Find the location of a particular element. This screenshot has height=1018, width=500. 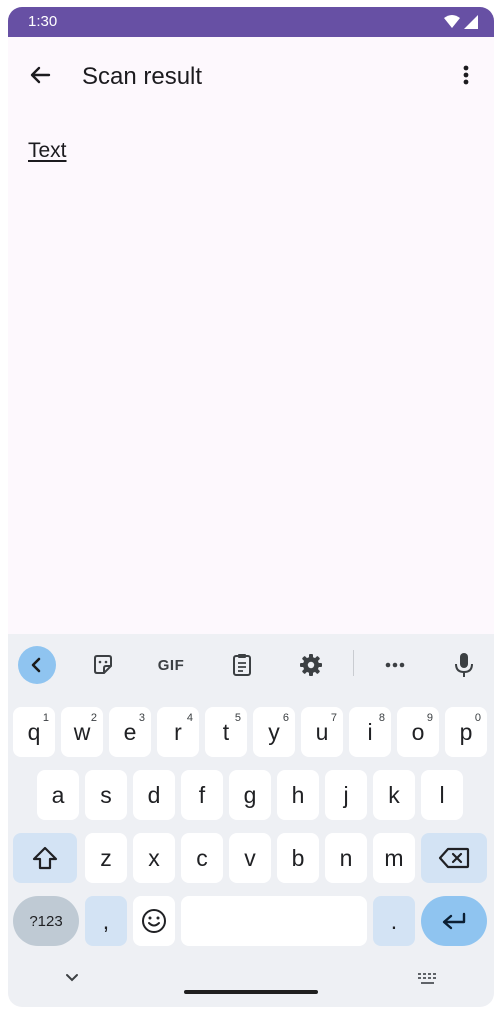

key-label: j is located at coordinates (346, 794).